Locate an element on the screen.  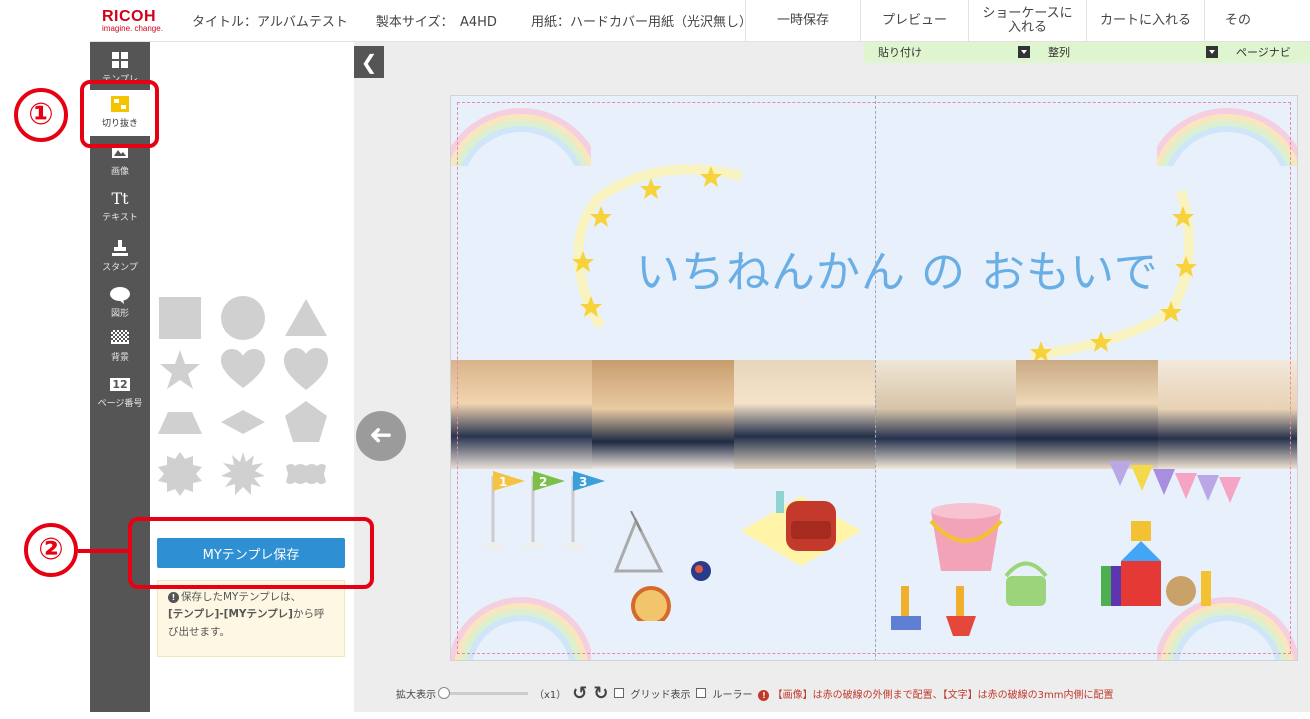
flag-number: 2 is located at coordinates (543, 482).